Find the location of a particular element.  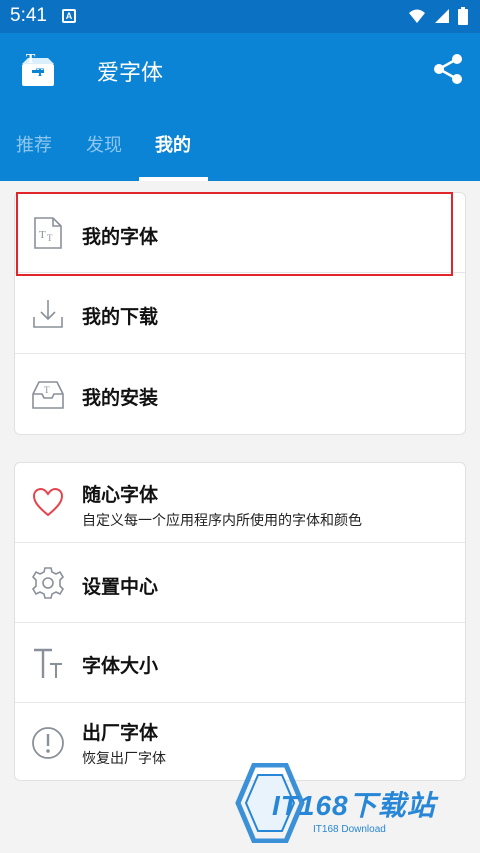

tab-discover: 发现 is located at coordinates (104, 144).